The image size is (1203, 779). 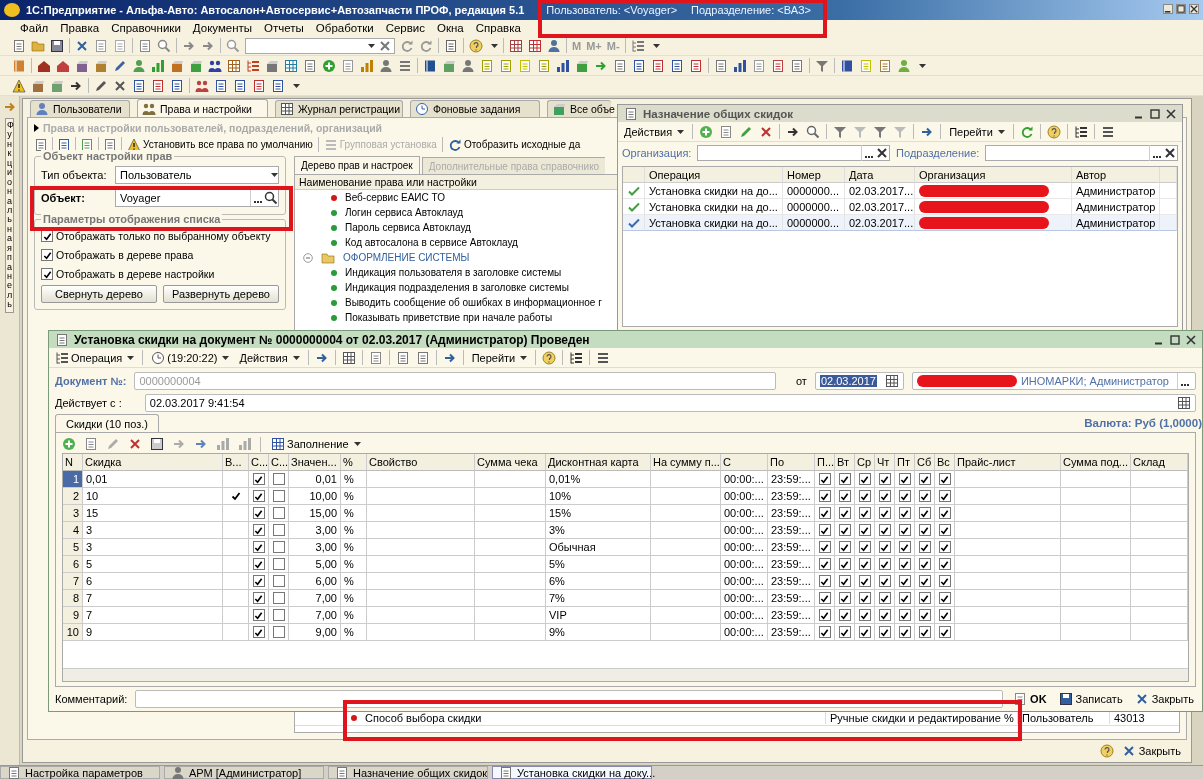 I want to click on tab: Скидки (10 поз.), so click(x=107, y=423).